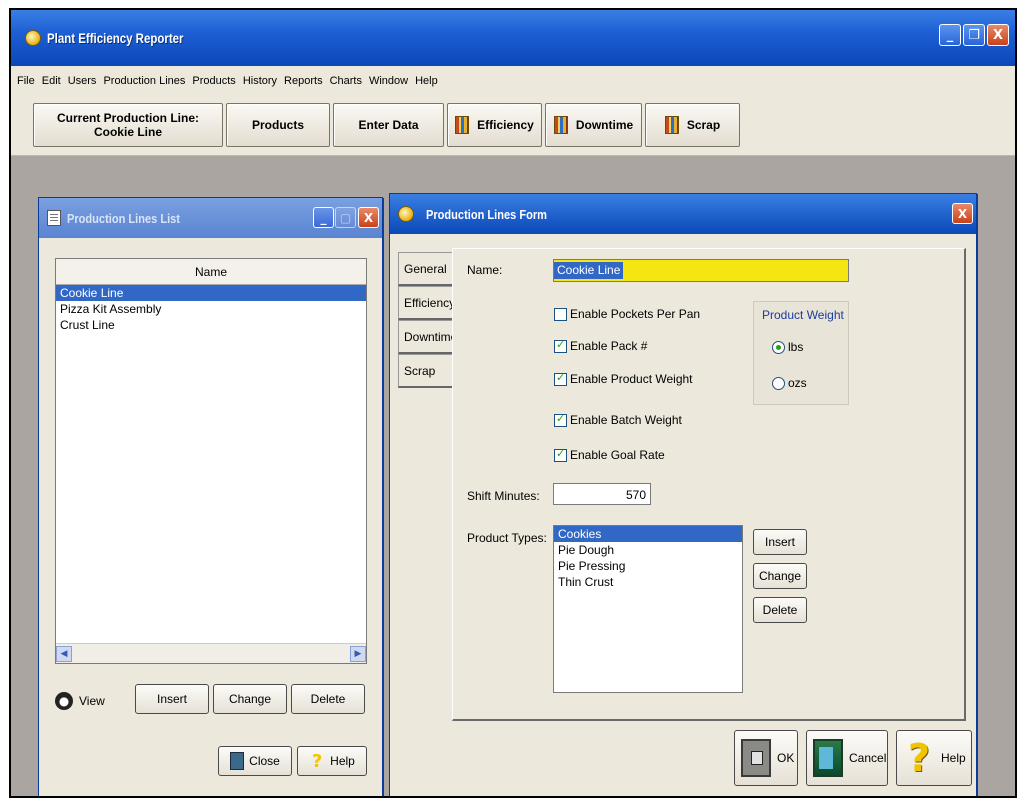 This screenshot has width=1023, height=804. Describe the element at coordinates (144, 81) in the screenshot. I see `menu-production-lines: Production Lines` at that location.